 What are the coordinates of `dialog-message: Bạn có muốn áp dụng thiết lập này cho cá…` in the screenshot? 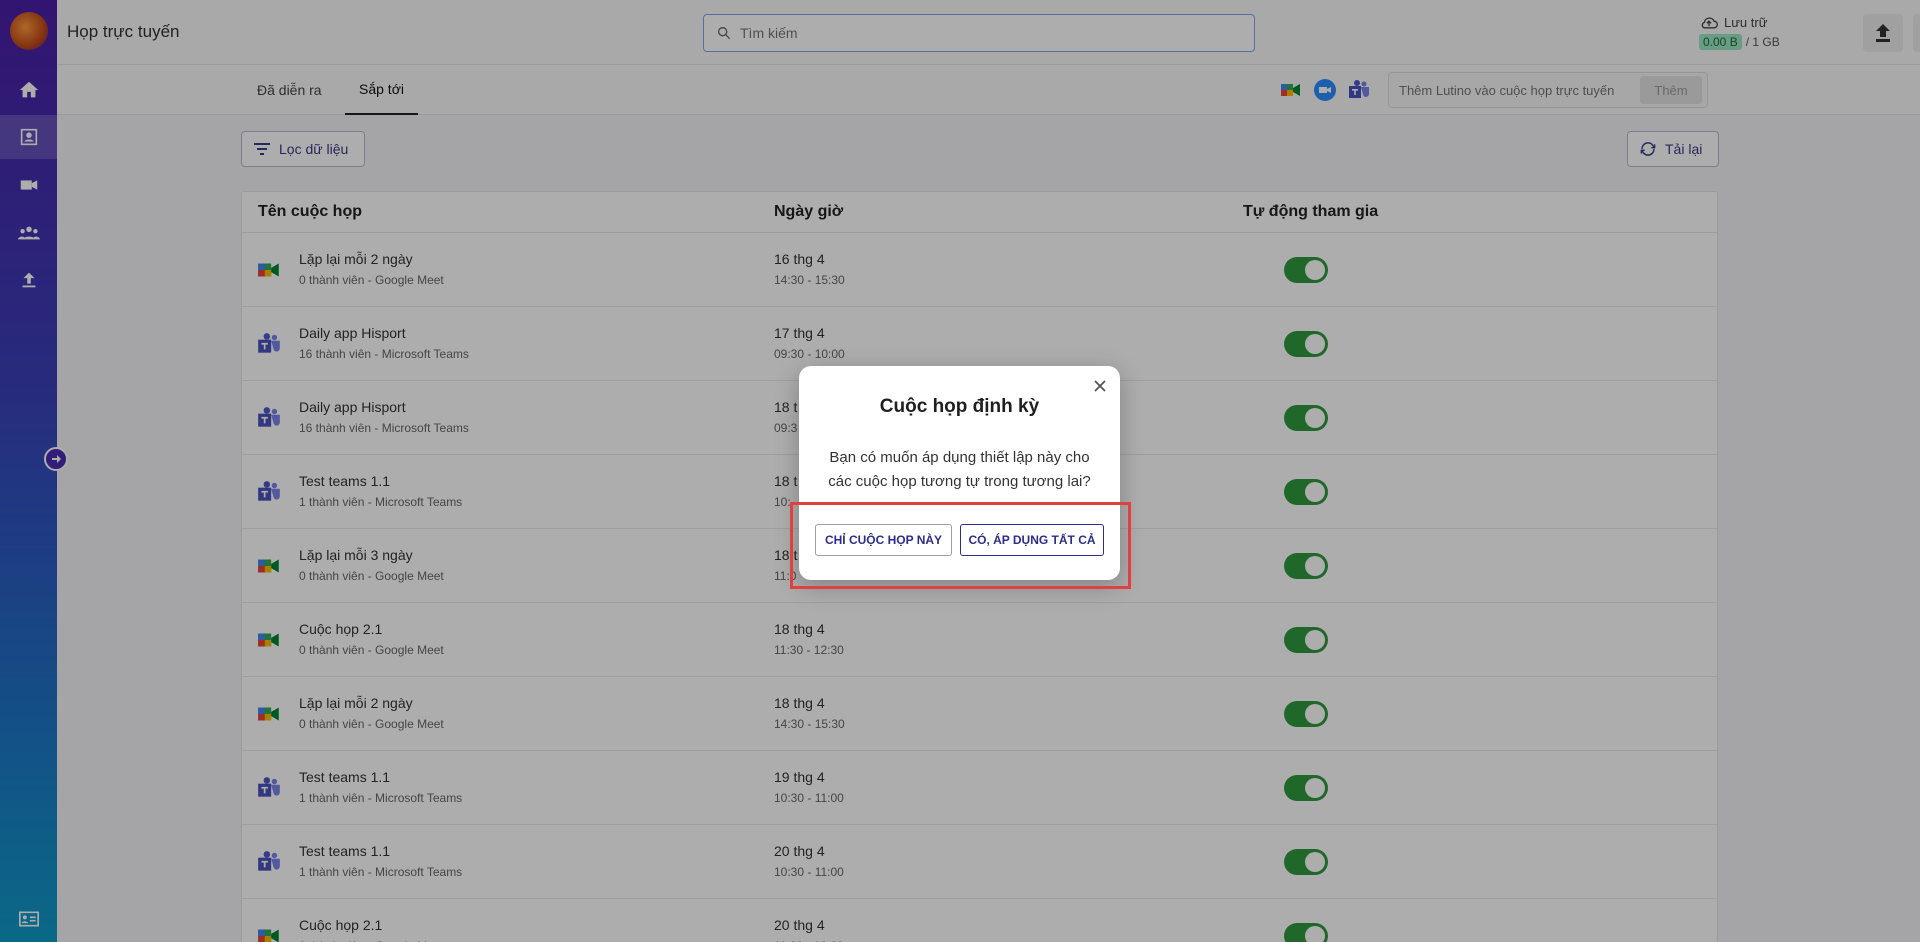 It's located at (959, 469).